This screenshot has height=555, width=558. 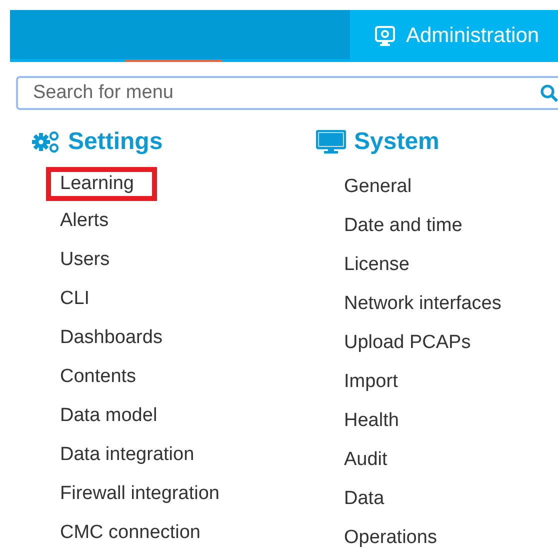 I want to click on menu-item: Operations, so click(x=390, y=539).